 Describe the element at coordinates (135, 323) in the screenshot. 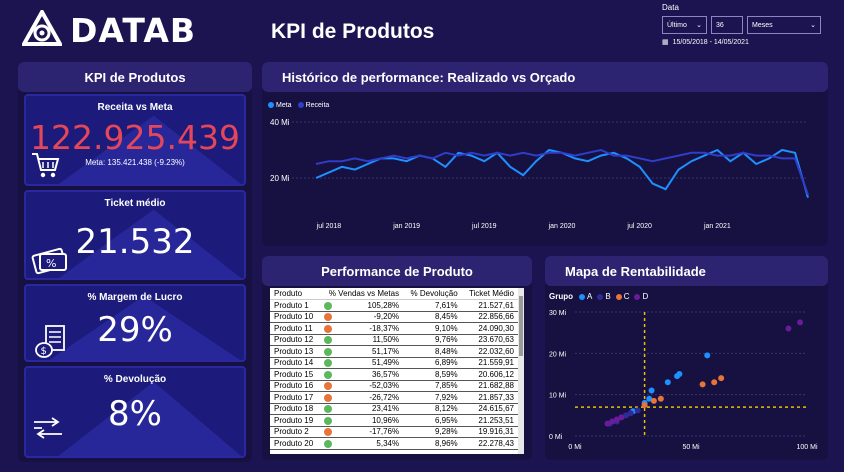

I see `kpi-card-margem: % Margem de Lucro 29% $` at that location.